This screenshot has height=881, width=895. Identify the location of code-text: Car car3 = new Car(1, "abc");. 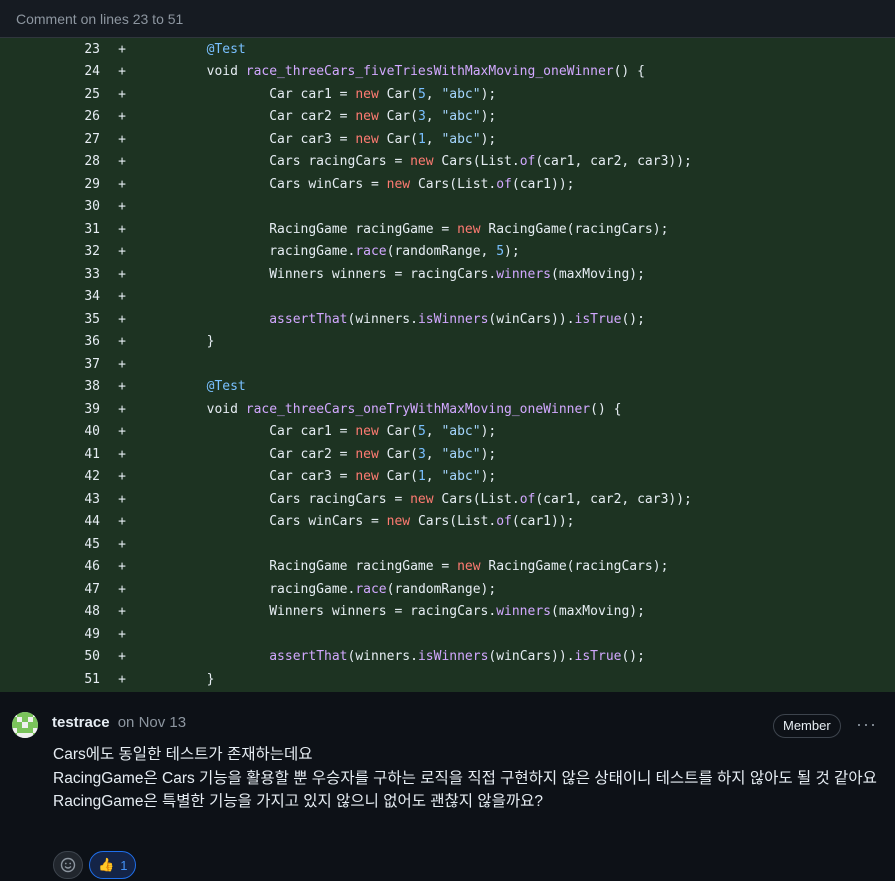
(320, 476).